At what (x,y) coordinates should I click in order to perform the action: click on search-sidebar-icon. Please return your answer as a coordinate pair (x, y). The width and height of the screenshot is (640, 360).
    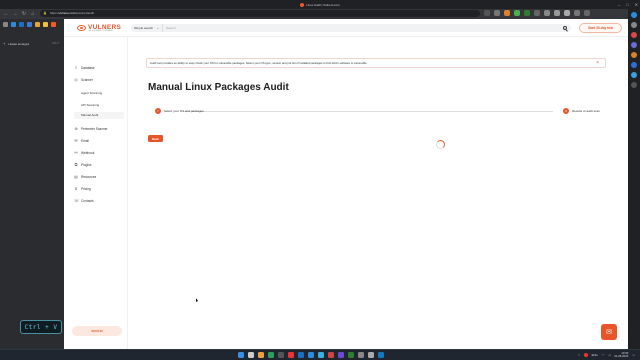
    Looking at the image, I should click on (634, 25).